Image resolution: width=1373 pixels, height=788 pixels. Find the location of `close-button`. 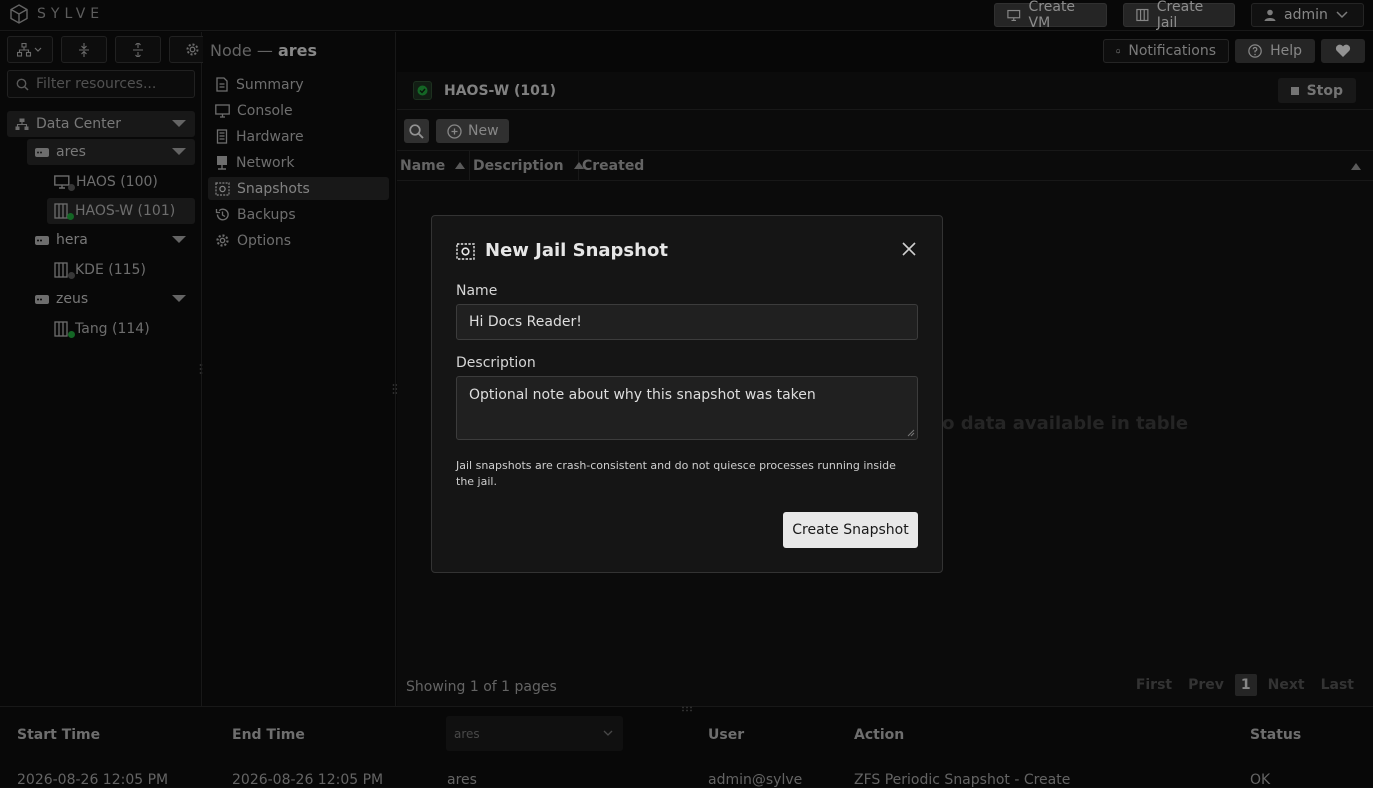

close-button is located at coordinates (909, 251).